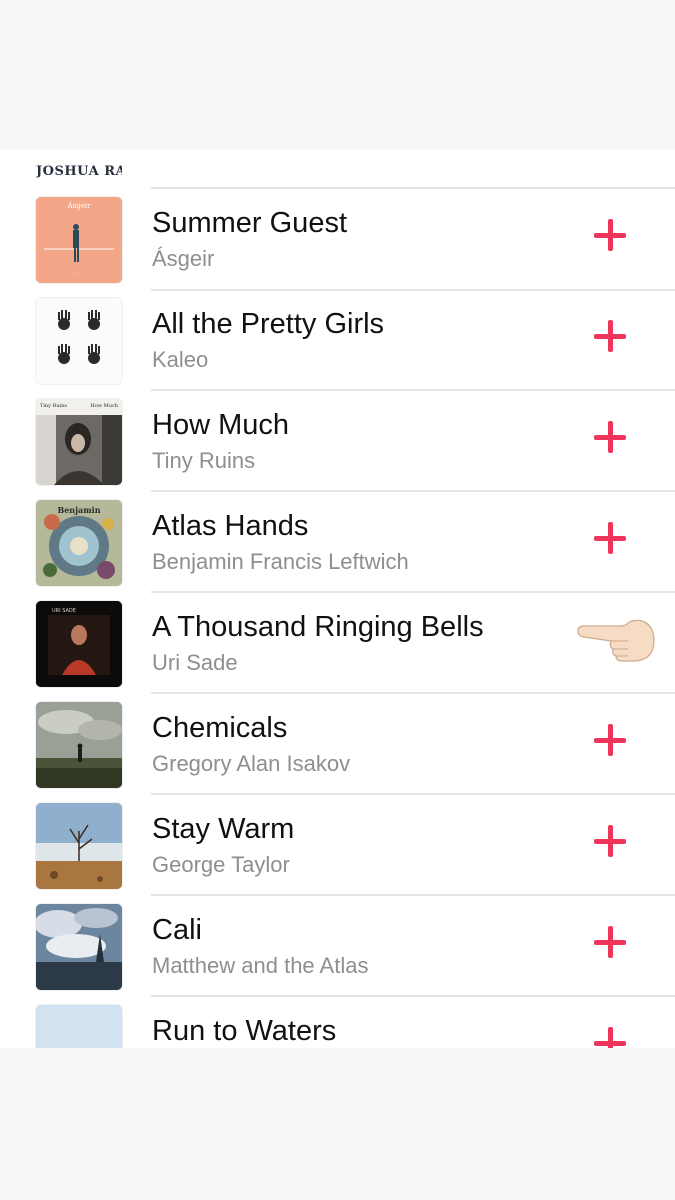  I want to click on top-bar, so click(337, 75).